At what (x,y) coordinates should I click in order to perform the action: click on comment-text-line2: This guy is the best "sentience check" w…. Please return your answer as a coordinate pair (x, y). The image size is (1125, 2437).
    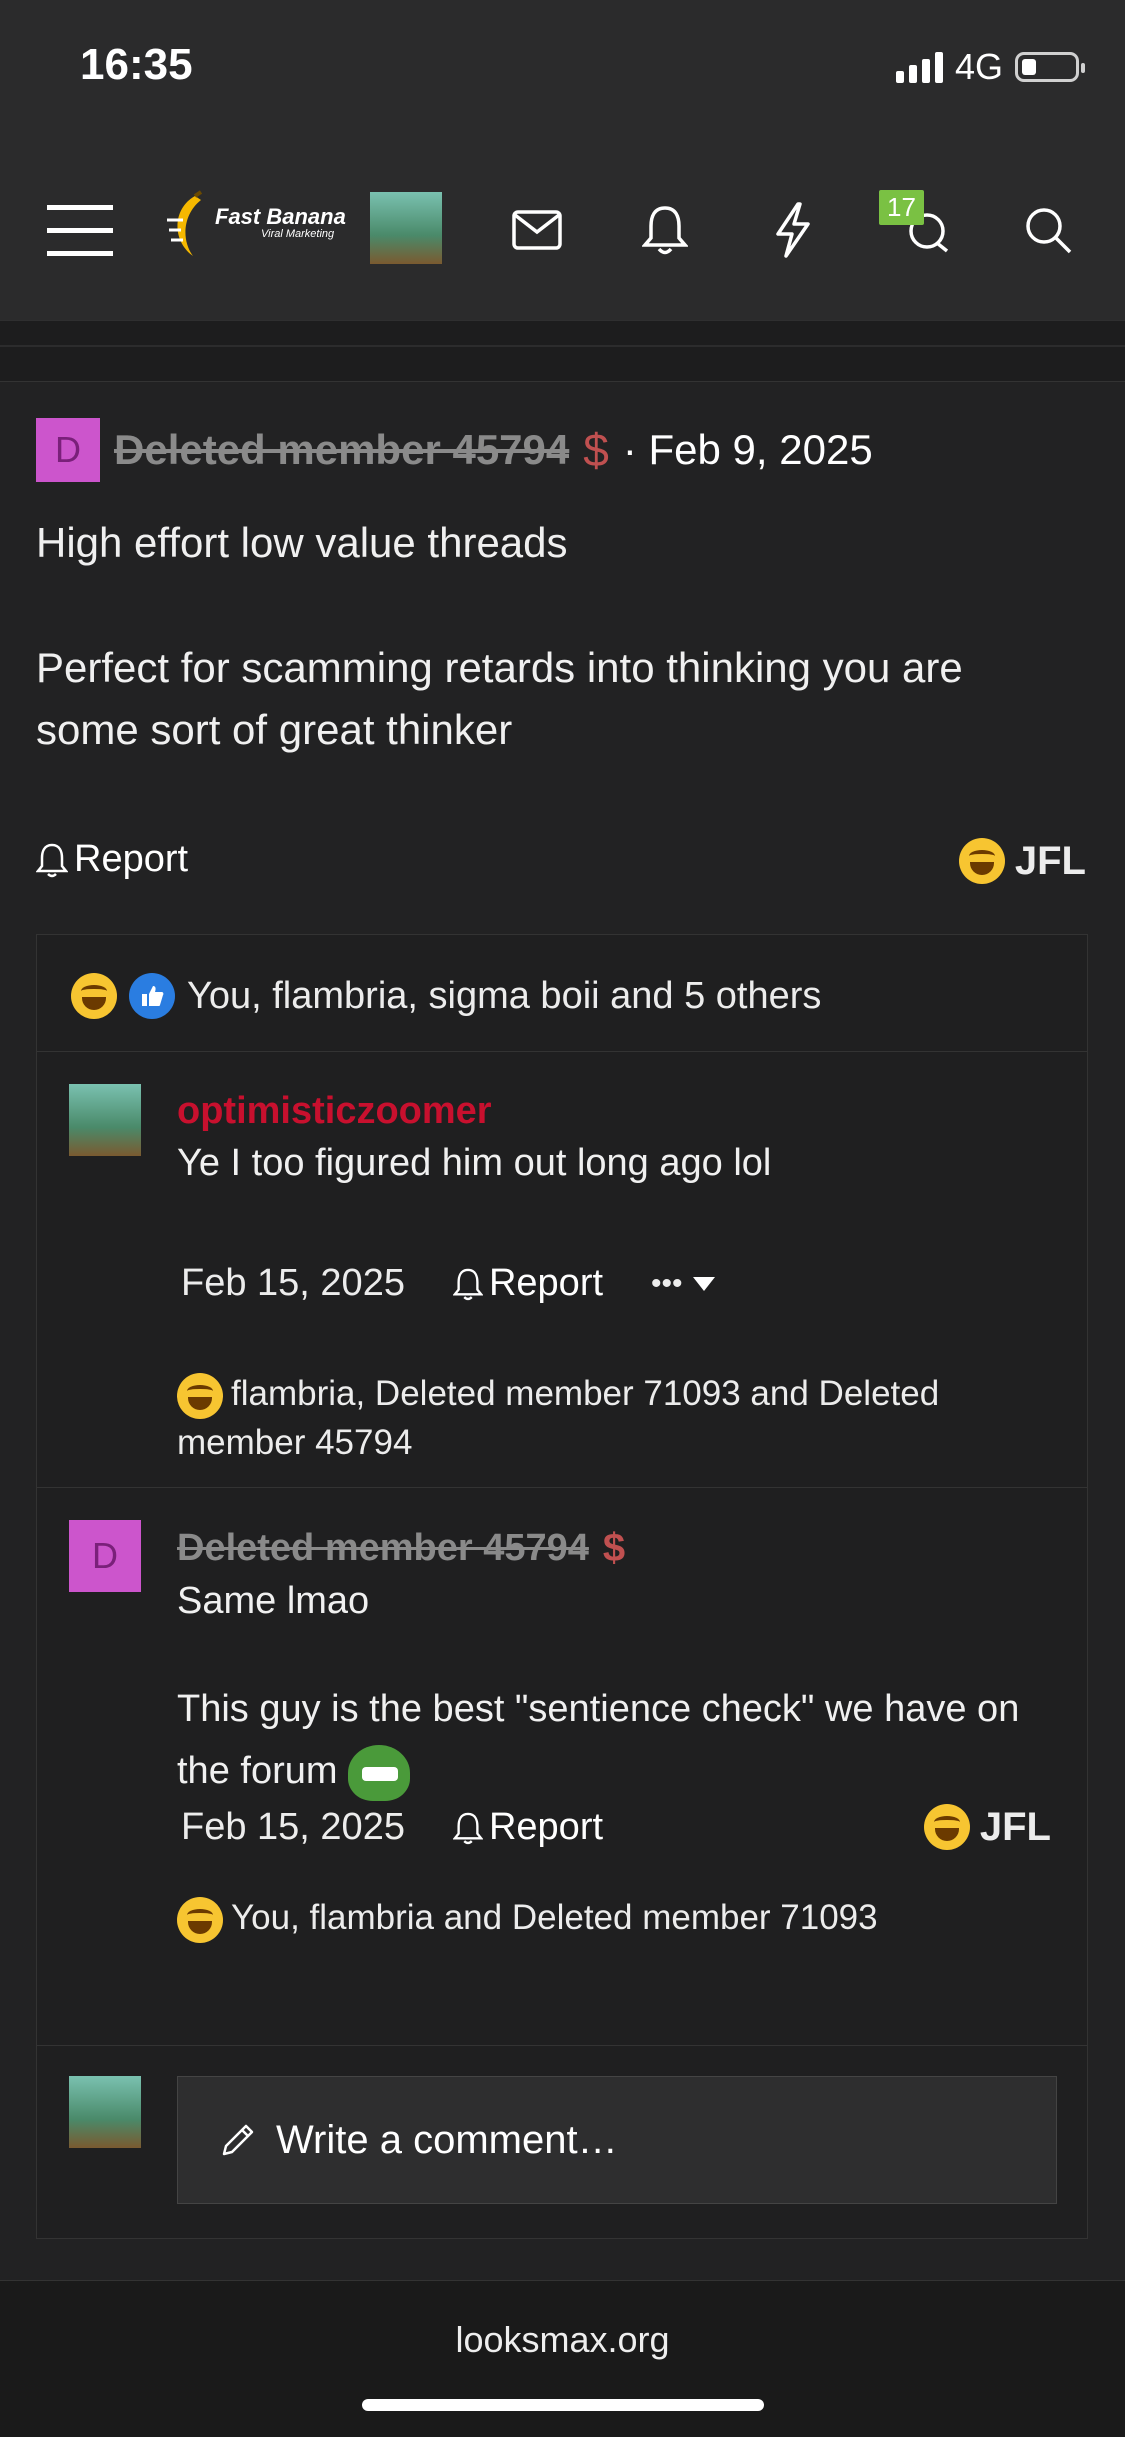
    Looking at the image, I should click on (617, 1740).